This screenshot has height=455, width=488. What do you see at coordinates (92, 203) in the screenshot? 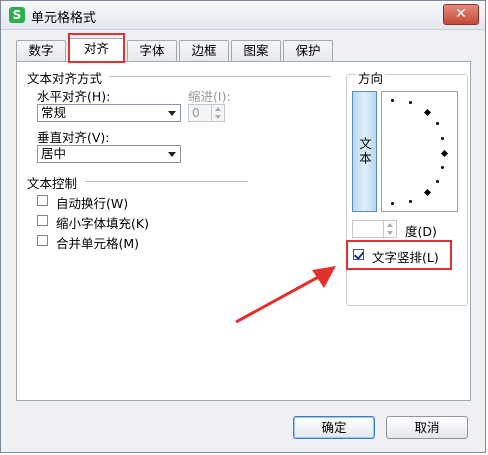
I see `wrap-text-label: 自动换行(W)` at bounding box center [92, 203].